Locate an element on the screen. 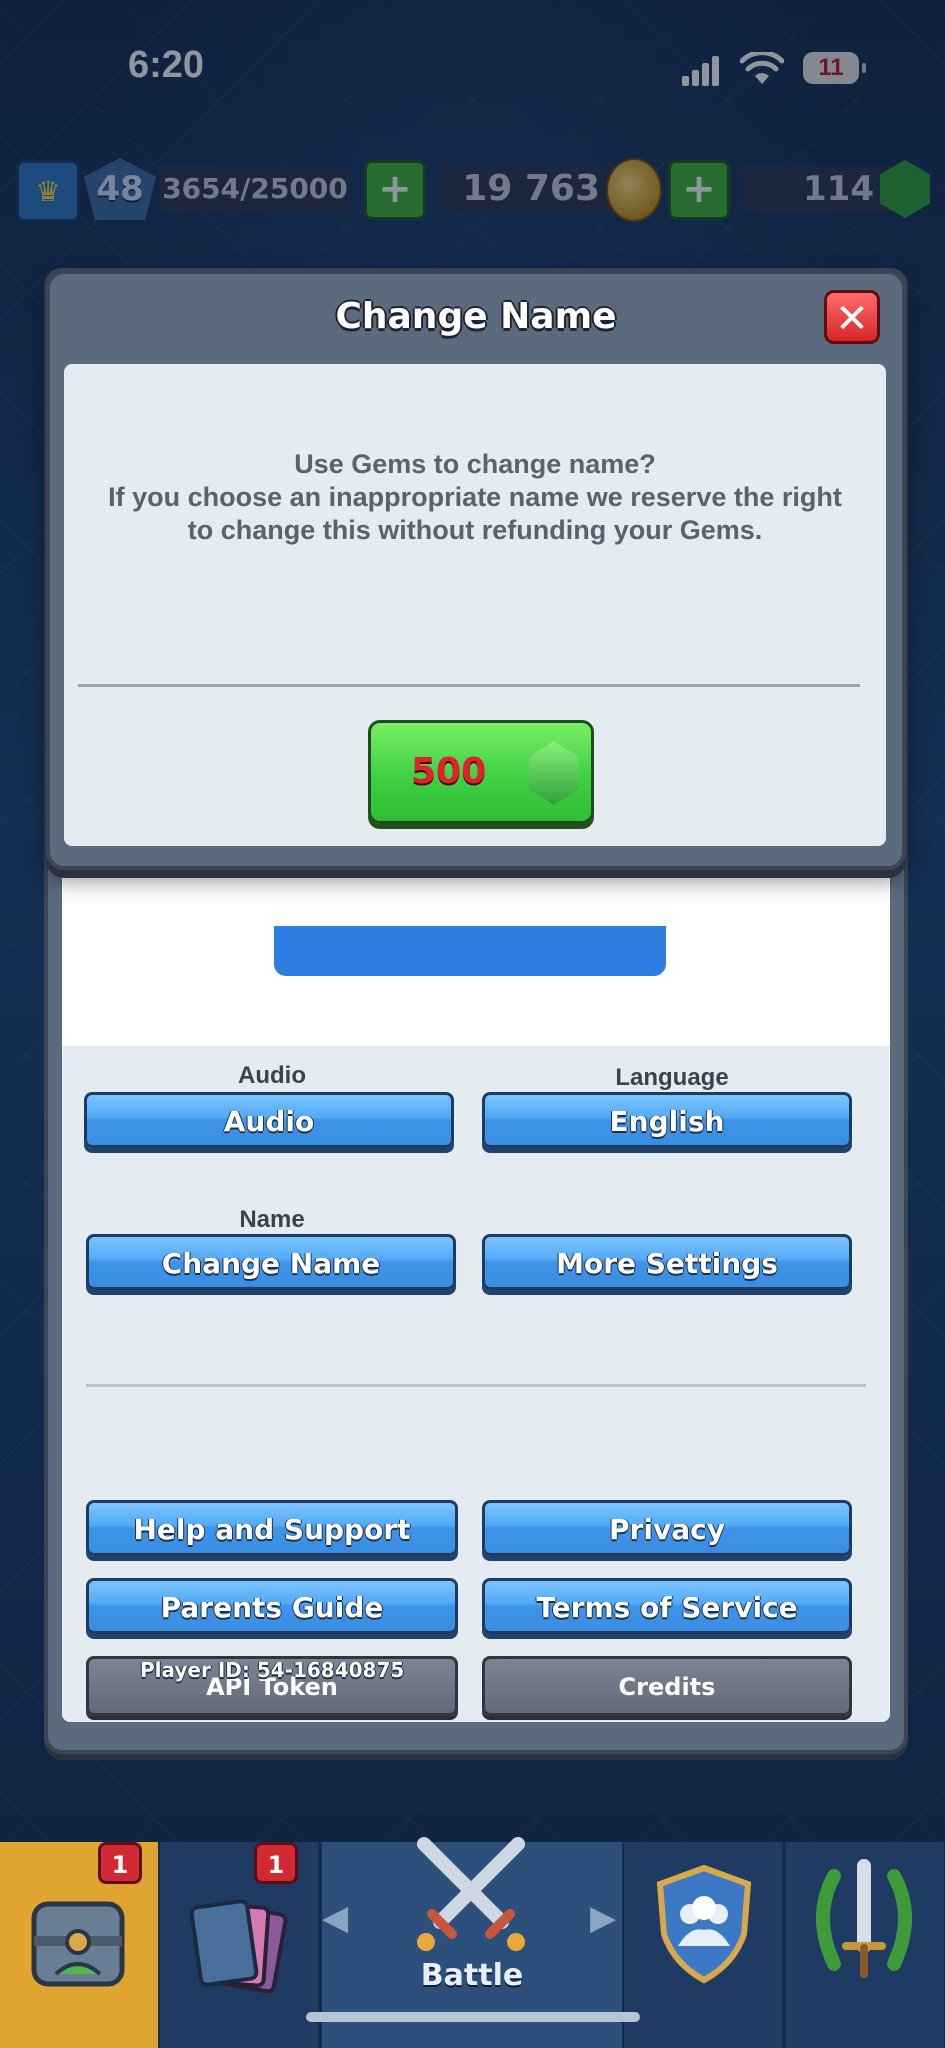 This screenshot has width=945, height=2048. clan-shield-icon is located at coordinates (704, 1924).